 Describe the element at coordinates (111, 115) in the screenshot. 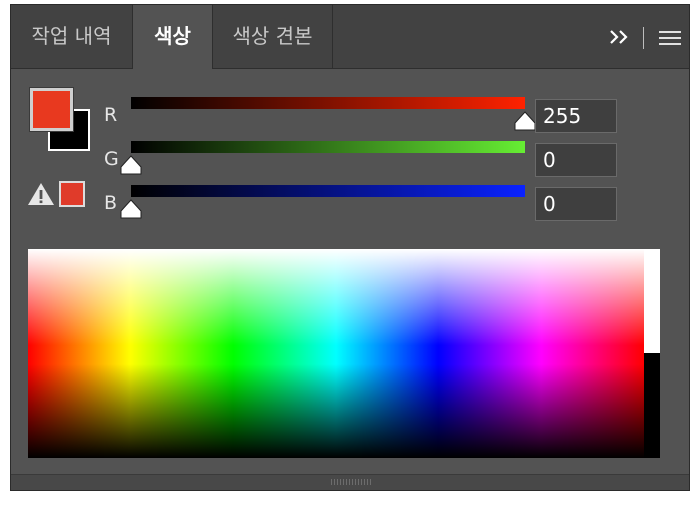

I see `red-channel-label: R` at that location.